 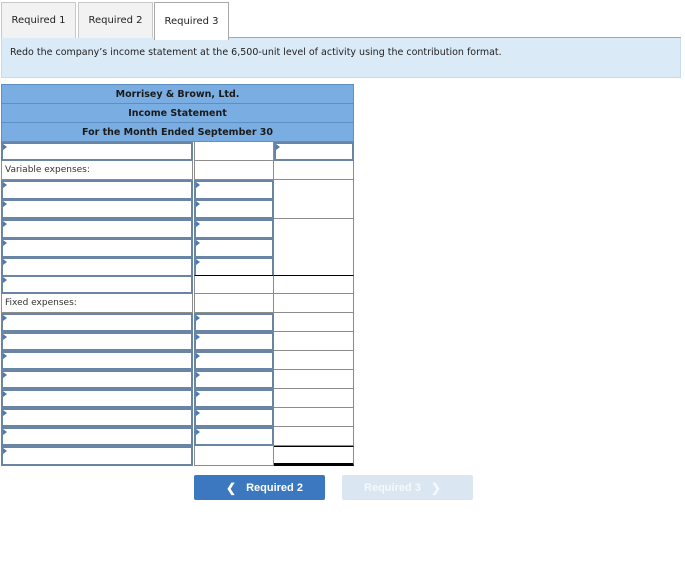 I want to click on period-header: For the Month Ended September 30, so click(x=177, y=132).